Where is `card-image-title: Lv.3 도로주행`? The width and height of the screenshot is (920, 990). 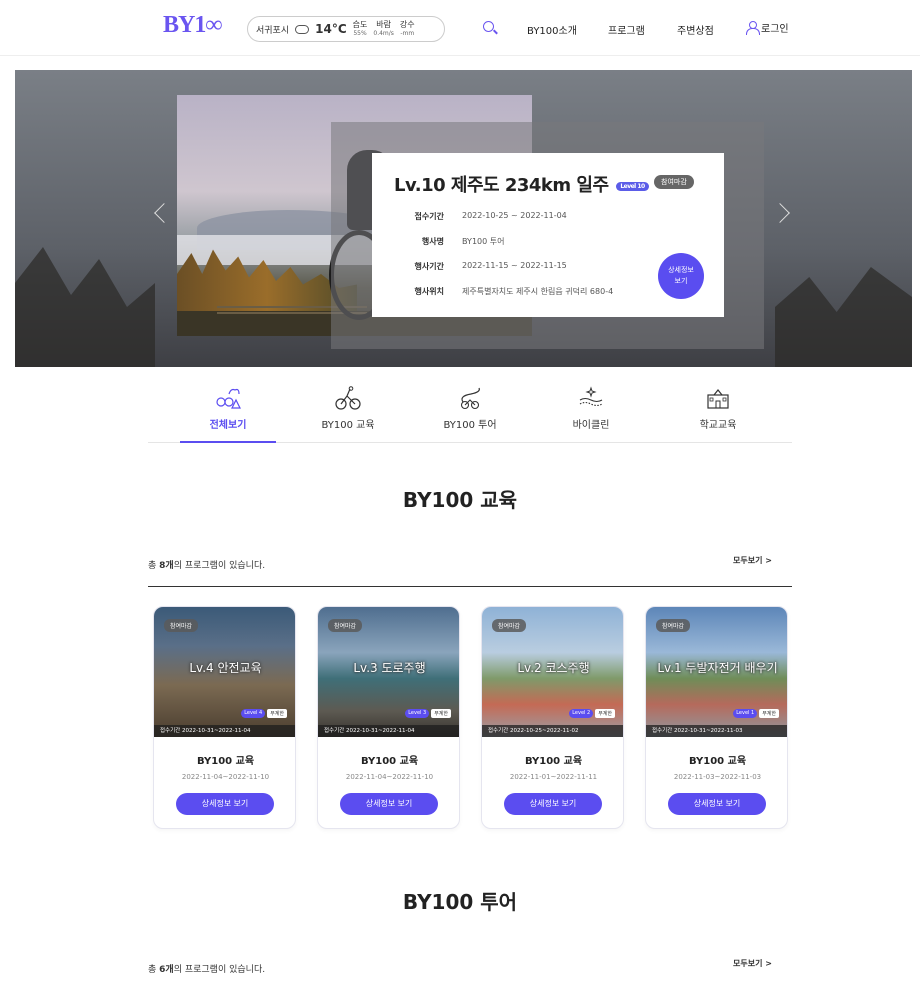 card-image-title: Lv.3 도로주행 is located at coordinates (389, 668).